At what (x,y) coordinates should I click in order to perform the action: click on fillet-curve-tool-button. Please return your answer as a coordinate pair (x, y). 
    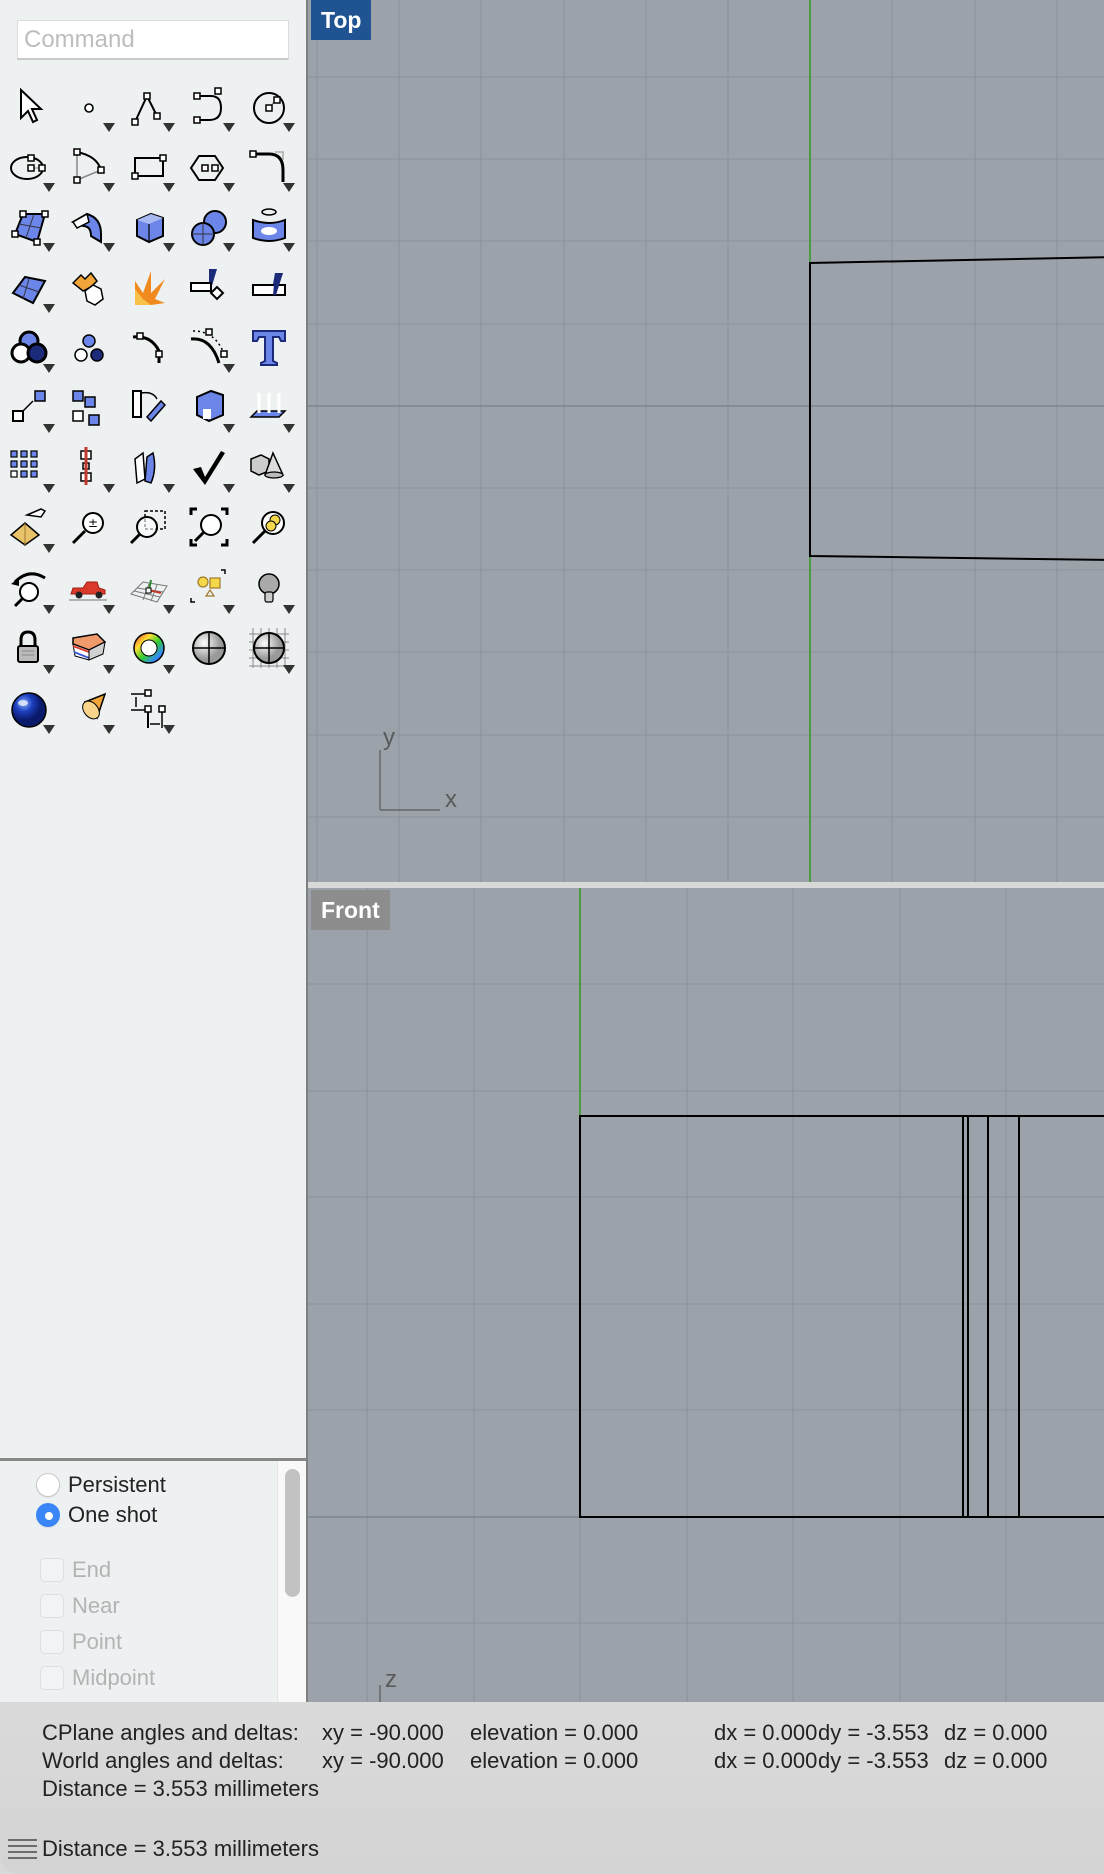
    Looking at the image, I should click on (269, 166).